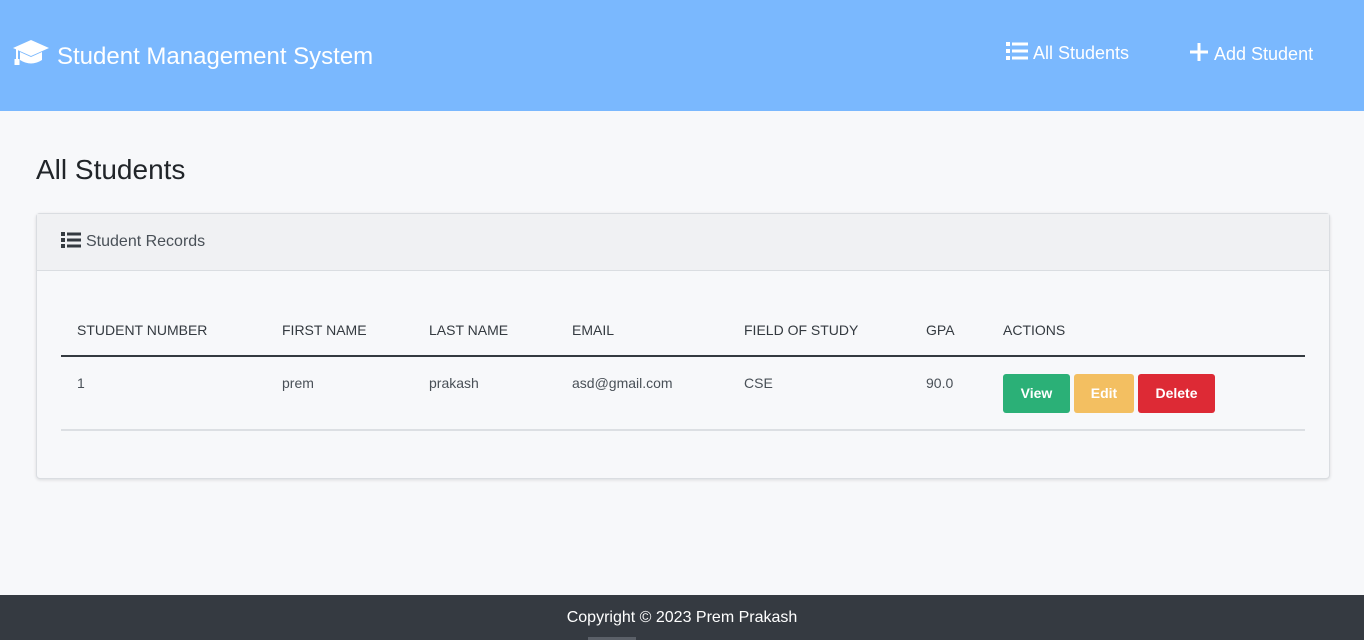 This screenshot has height=640, width=1364. I want to click on copyright-text: Copyright © 2023 Prem Prakash, so click(682, 617).